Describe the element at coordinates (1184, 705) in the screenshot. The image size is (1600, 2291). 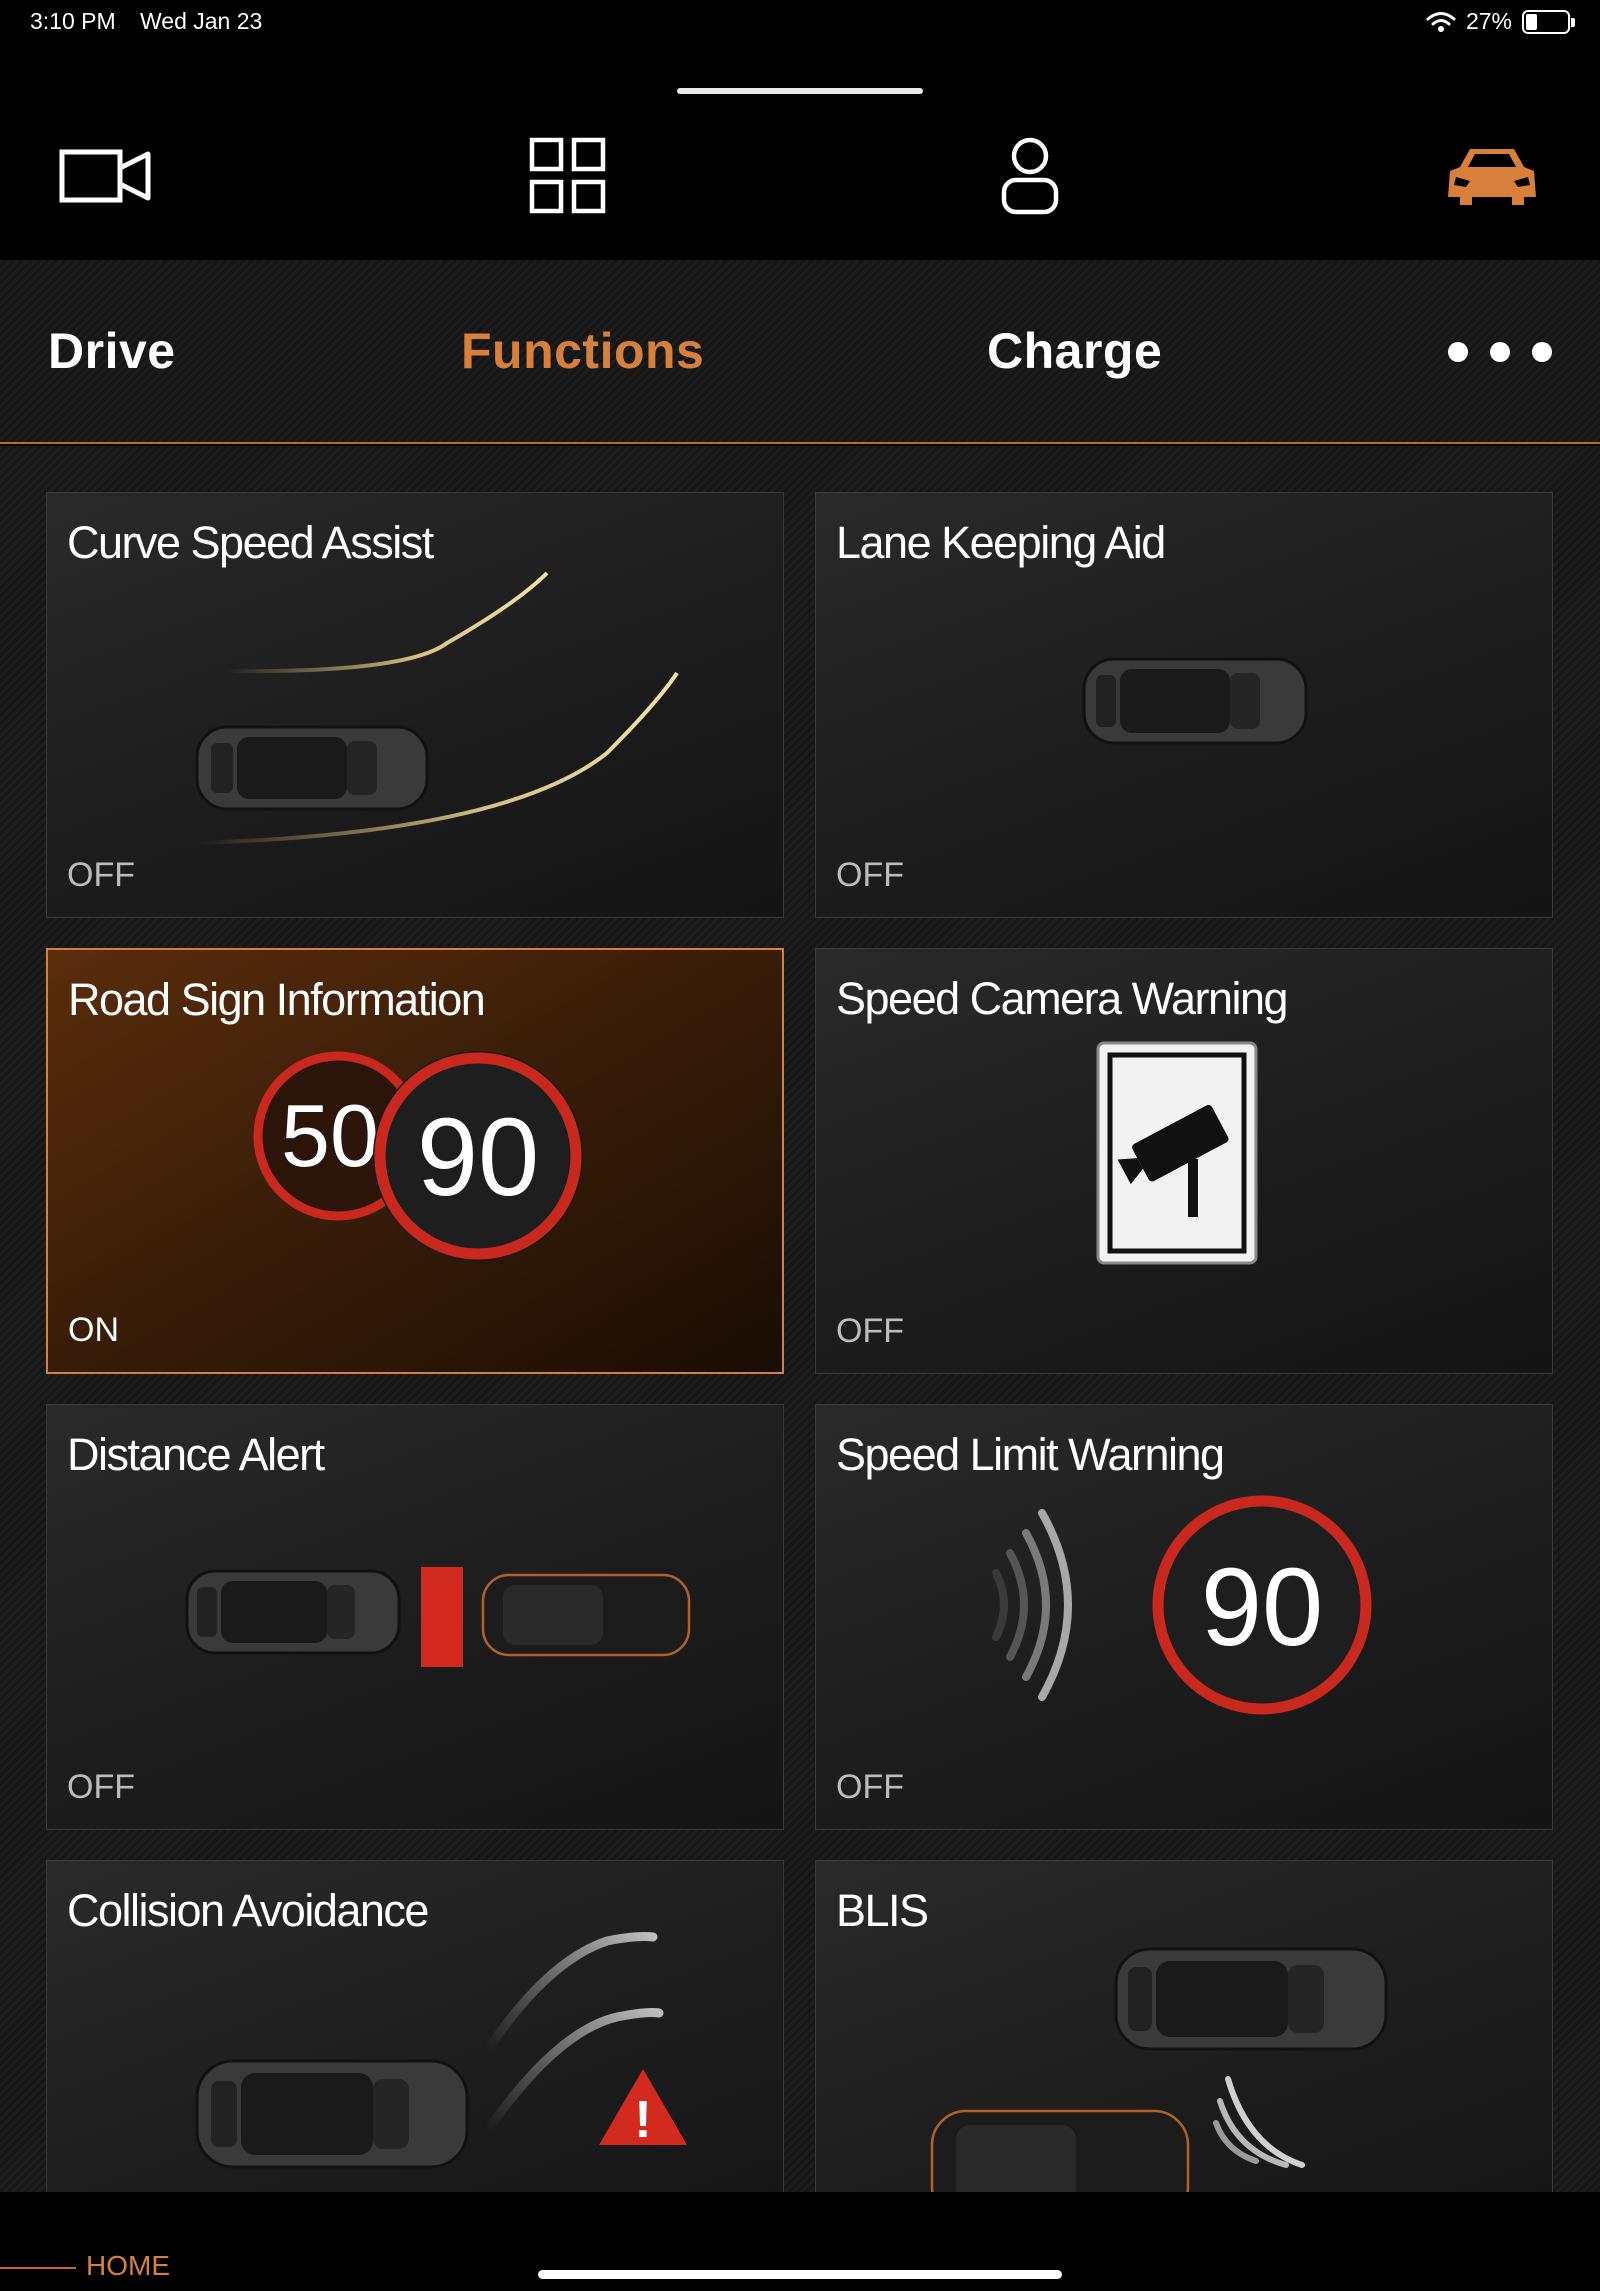
I see `card-lane-keeping-aid: Lane Keeping Aid OFF` at that location.